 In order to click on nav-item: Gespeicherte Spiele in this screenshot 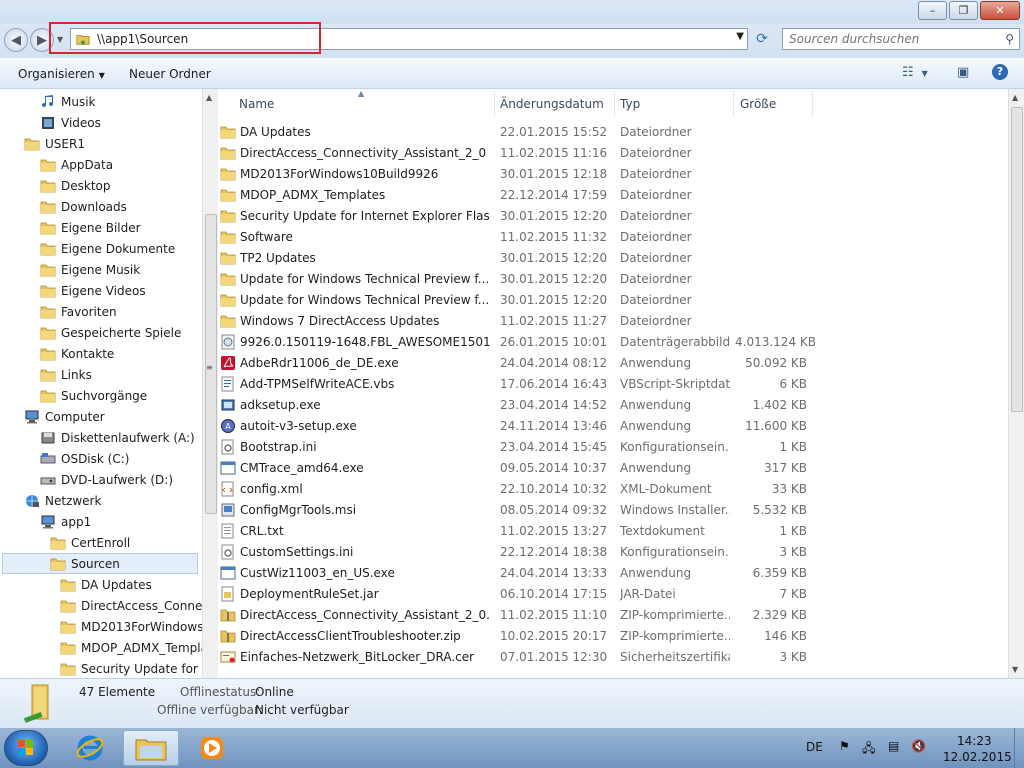, I will do `click(110, 332)`.